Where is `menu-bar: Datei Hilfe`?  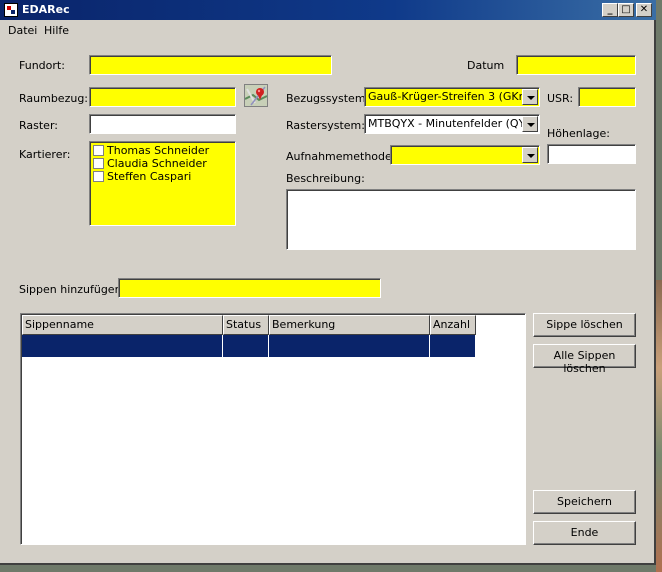 menu-bar: Datei Hilfe is located at coordinates (328, 30).